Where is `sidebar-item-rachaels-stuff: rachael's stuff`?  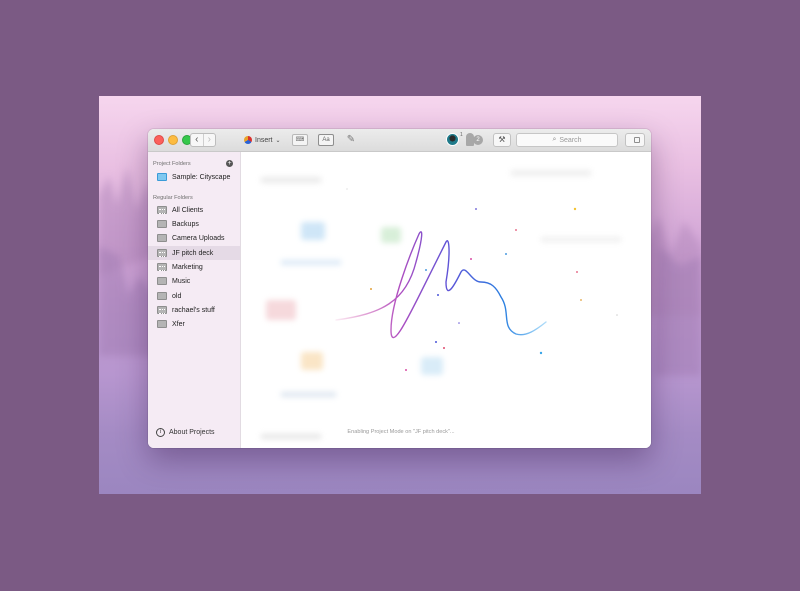
sidebar-item-rachaels-stuff: rachael's stuff is located at coordinates (194, 310).